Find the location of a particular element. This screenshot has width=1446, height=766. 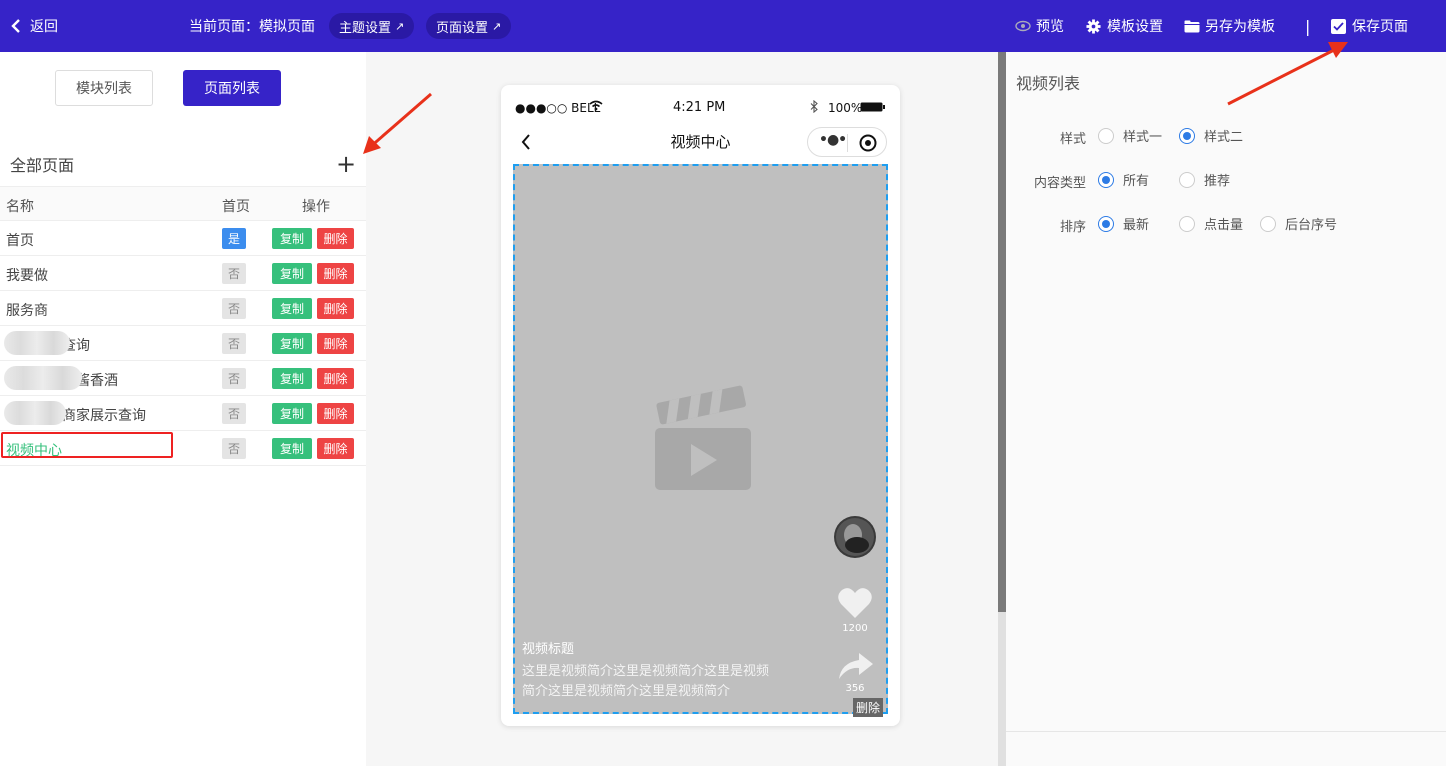

back-button: 返回 is located at coordinates (34, 26).